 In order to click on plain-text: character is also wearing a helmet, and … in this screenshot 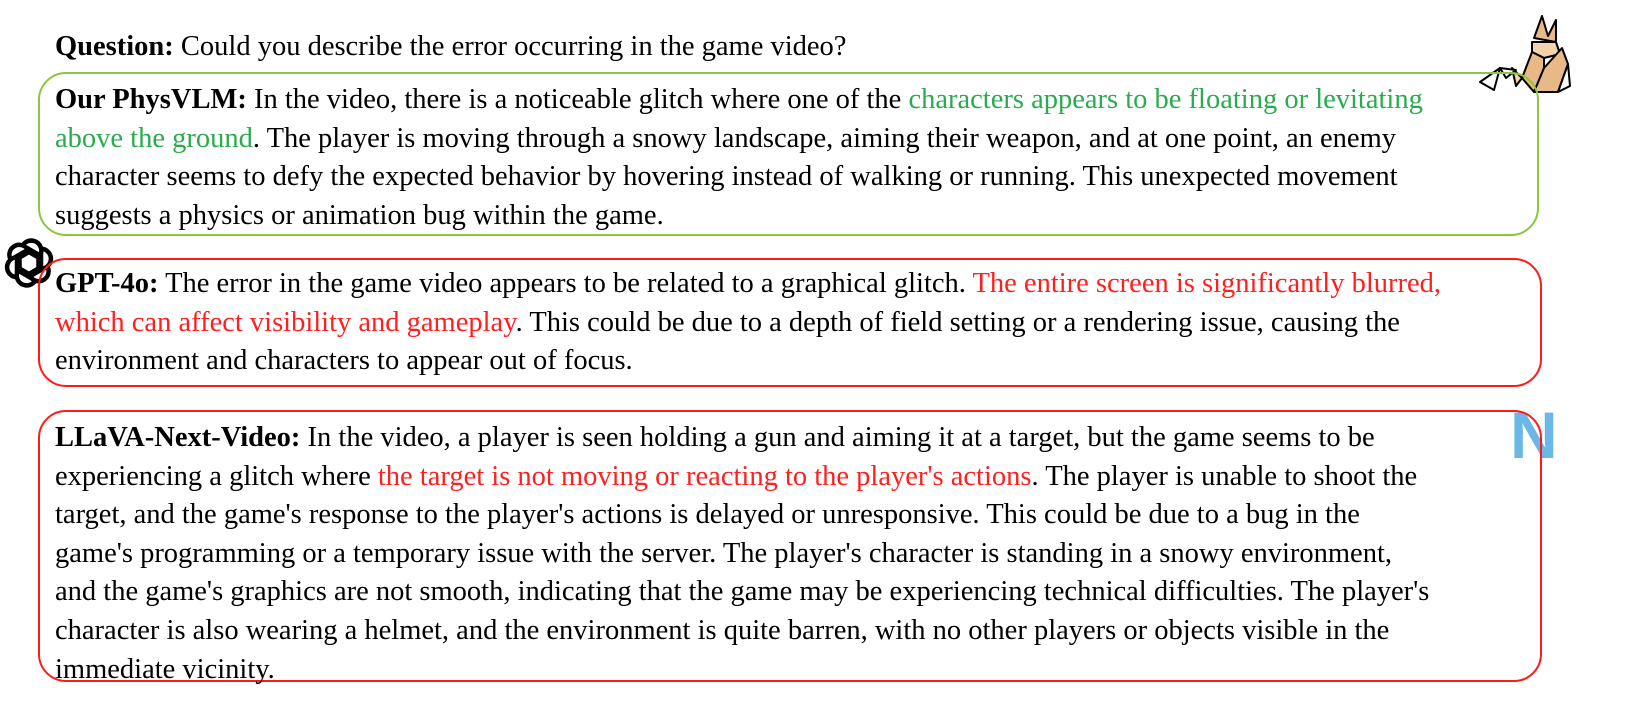, I will do `click(722, 630)`.